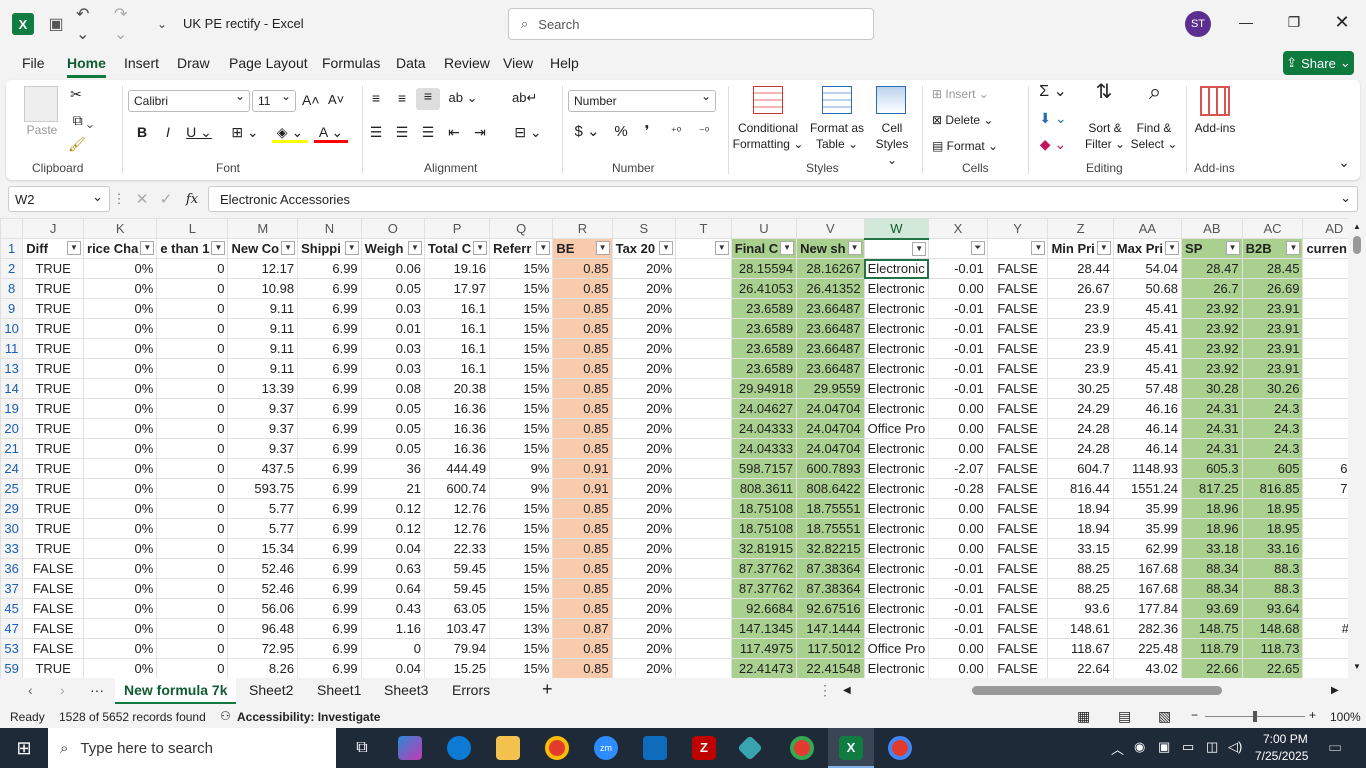  I want to click on cell: 0.87, so click(582, 628).